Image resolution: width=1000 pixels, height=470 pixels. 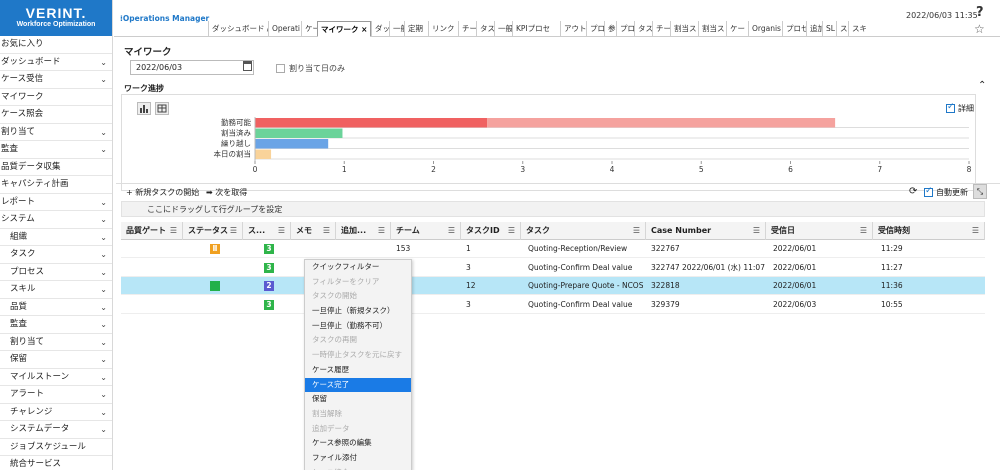 I want to click on help-icon: ?, so click(x=980, y=12).